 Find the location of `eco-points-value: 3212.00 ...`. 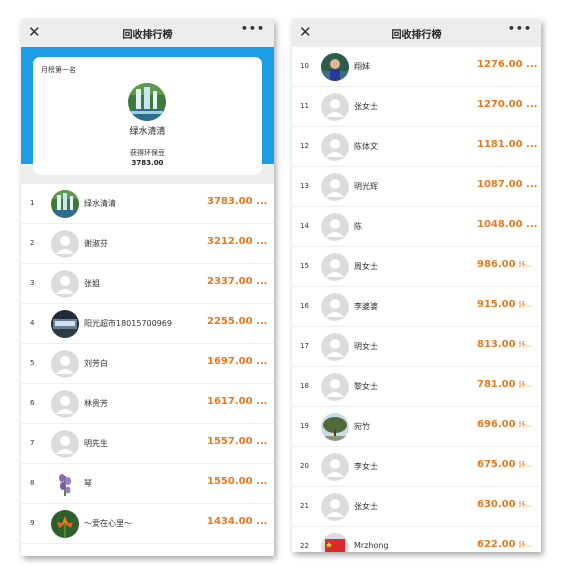

eco-points-value: 3212.00 ... is located at coordinates (237, 241).